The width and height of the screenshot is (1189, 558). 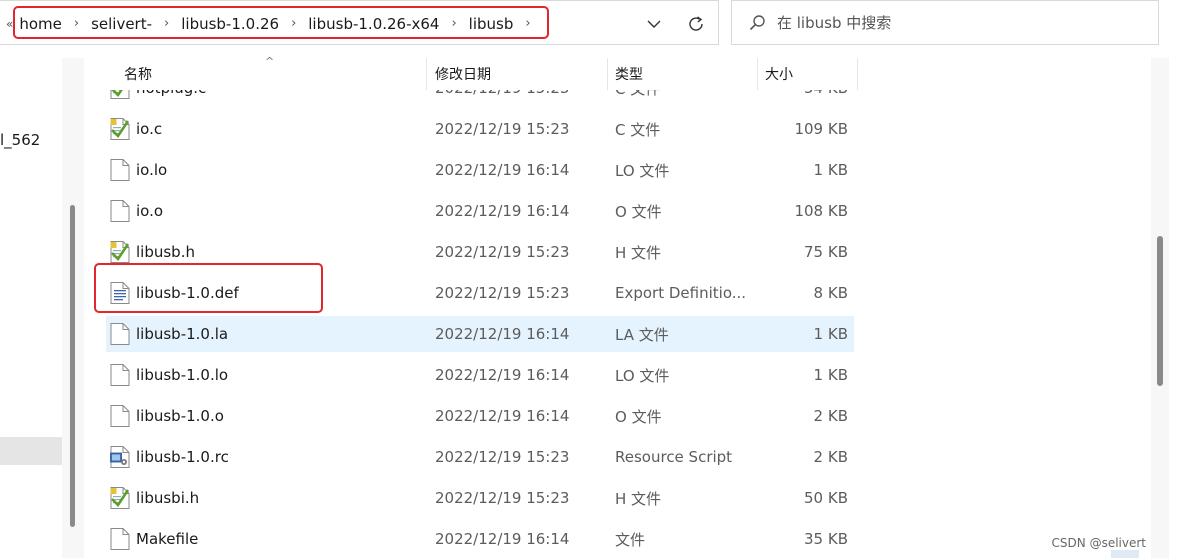 I want to click on table-row: io.c 2022/12/19 15:23 C 文件 109 KB, so click(x=480, y=129).